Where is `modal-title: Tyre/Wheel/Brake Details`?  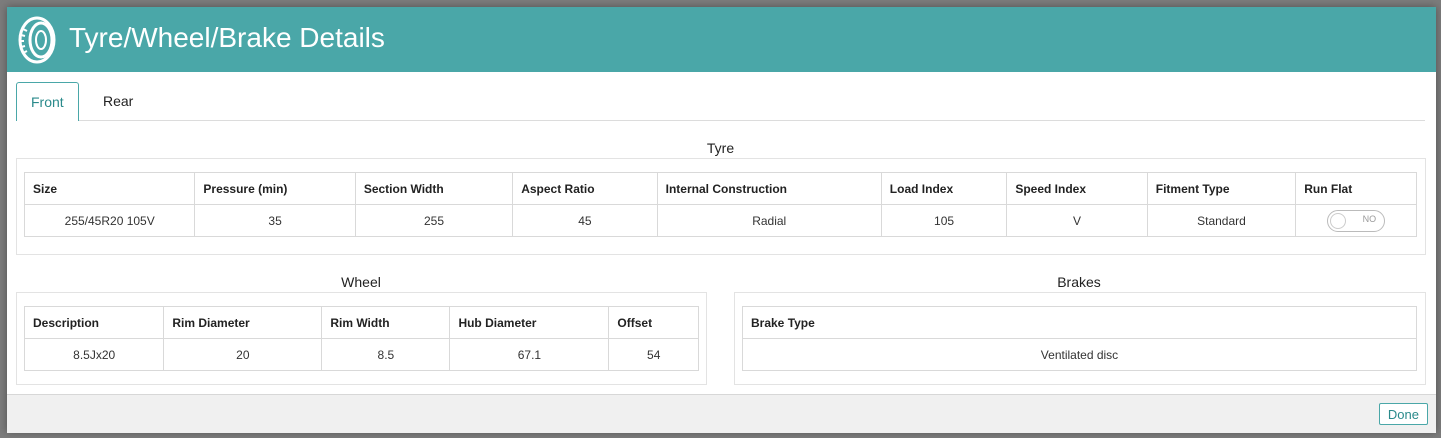
modal-title: Tyre/Wheel/Brake Details is located at coordinates (227, 37).